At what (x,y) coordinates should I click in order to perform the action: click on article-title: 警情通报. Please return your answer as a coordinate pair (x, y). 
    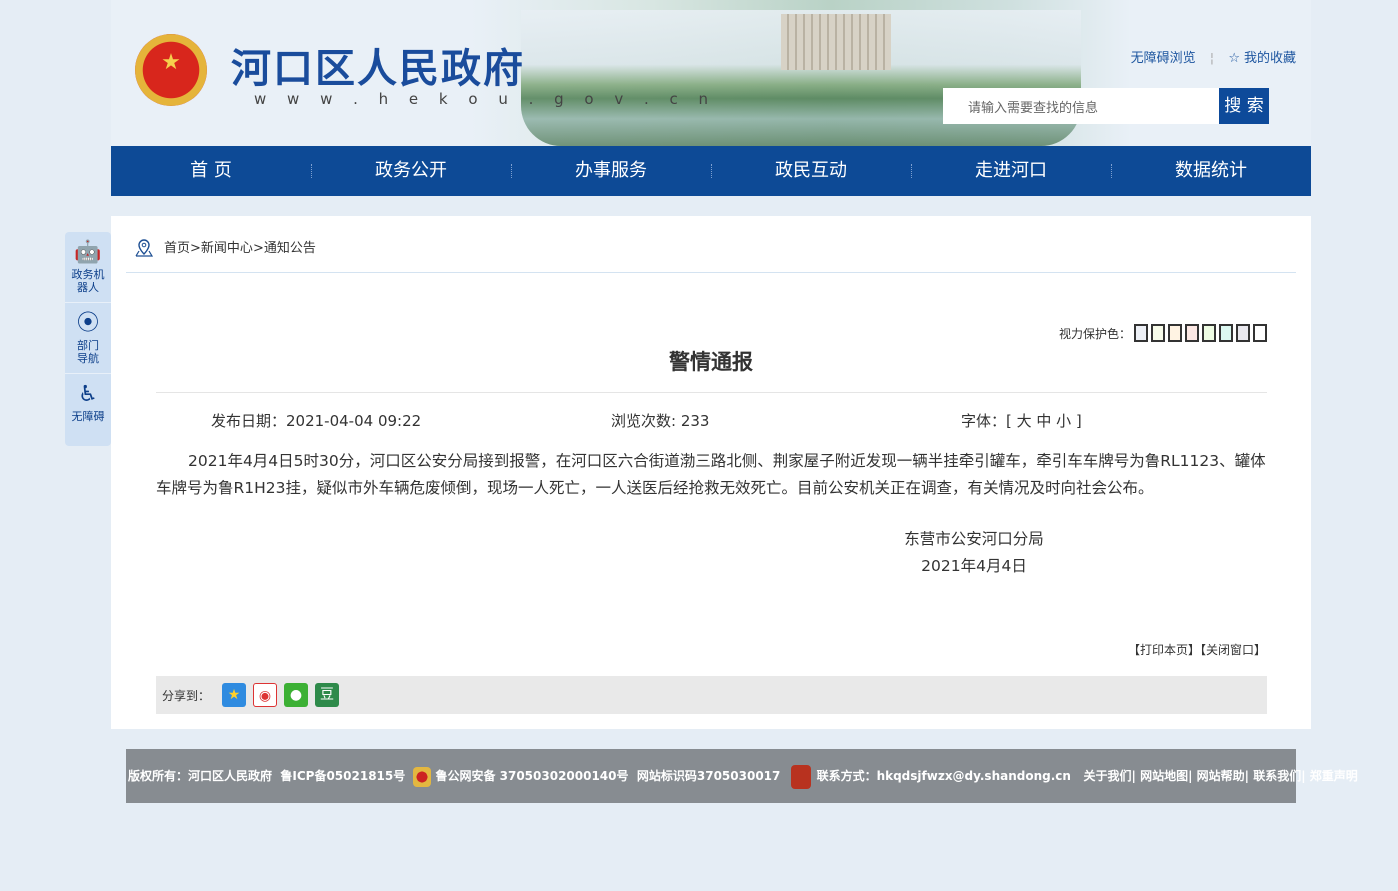
    Looking at the image, I should click on (711, 362).